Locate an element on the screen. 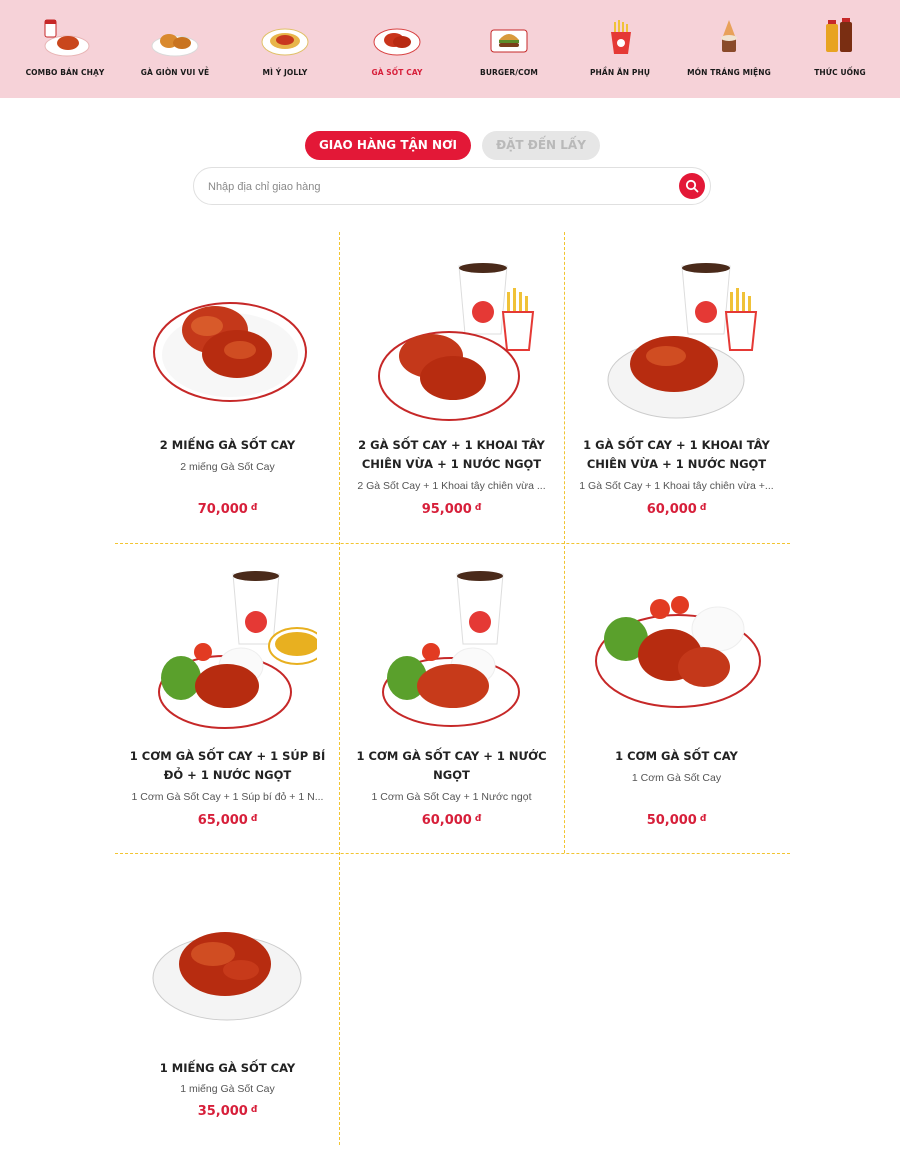 The height and width of the screenshot is (1170, 900). fried-chicken-icon is located at coordinates (175, 45).